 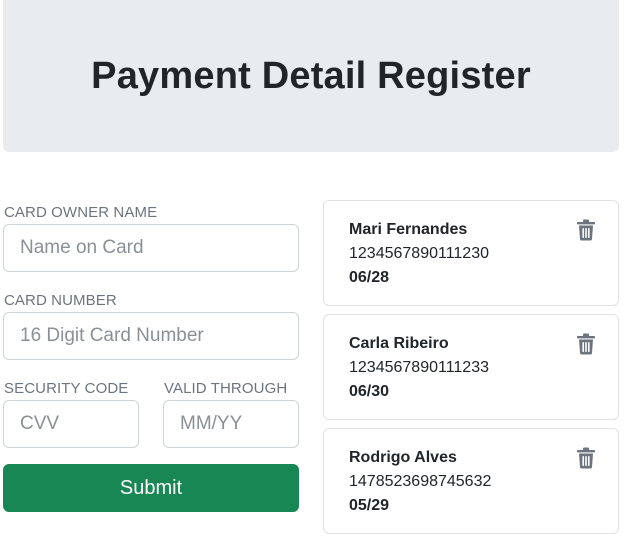 I want to click on payment-card: Carla Ribeiro 1234567890111233 06/30, so click(x=471, y=367).